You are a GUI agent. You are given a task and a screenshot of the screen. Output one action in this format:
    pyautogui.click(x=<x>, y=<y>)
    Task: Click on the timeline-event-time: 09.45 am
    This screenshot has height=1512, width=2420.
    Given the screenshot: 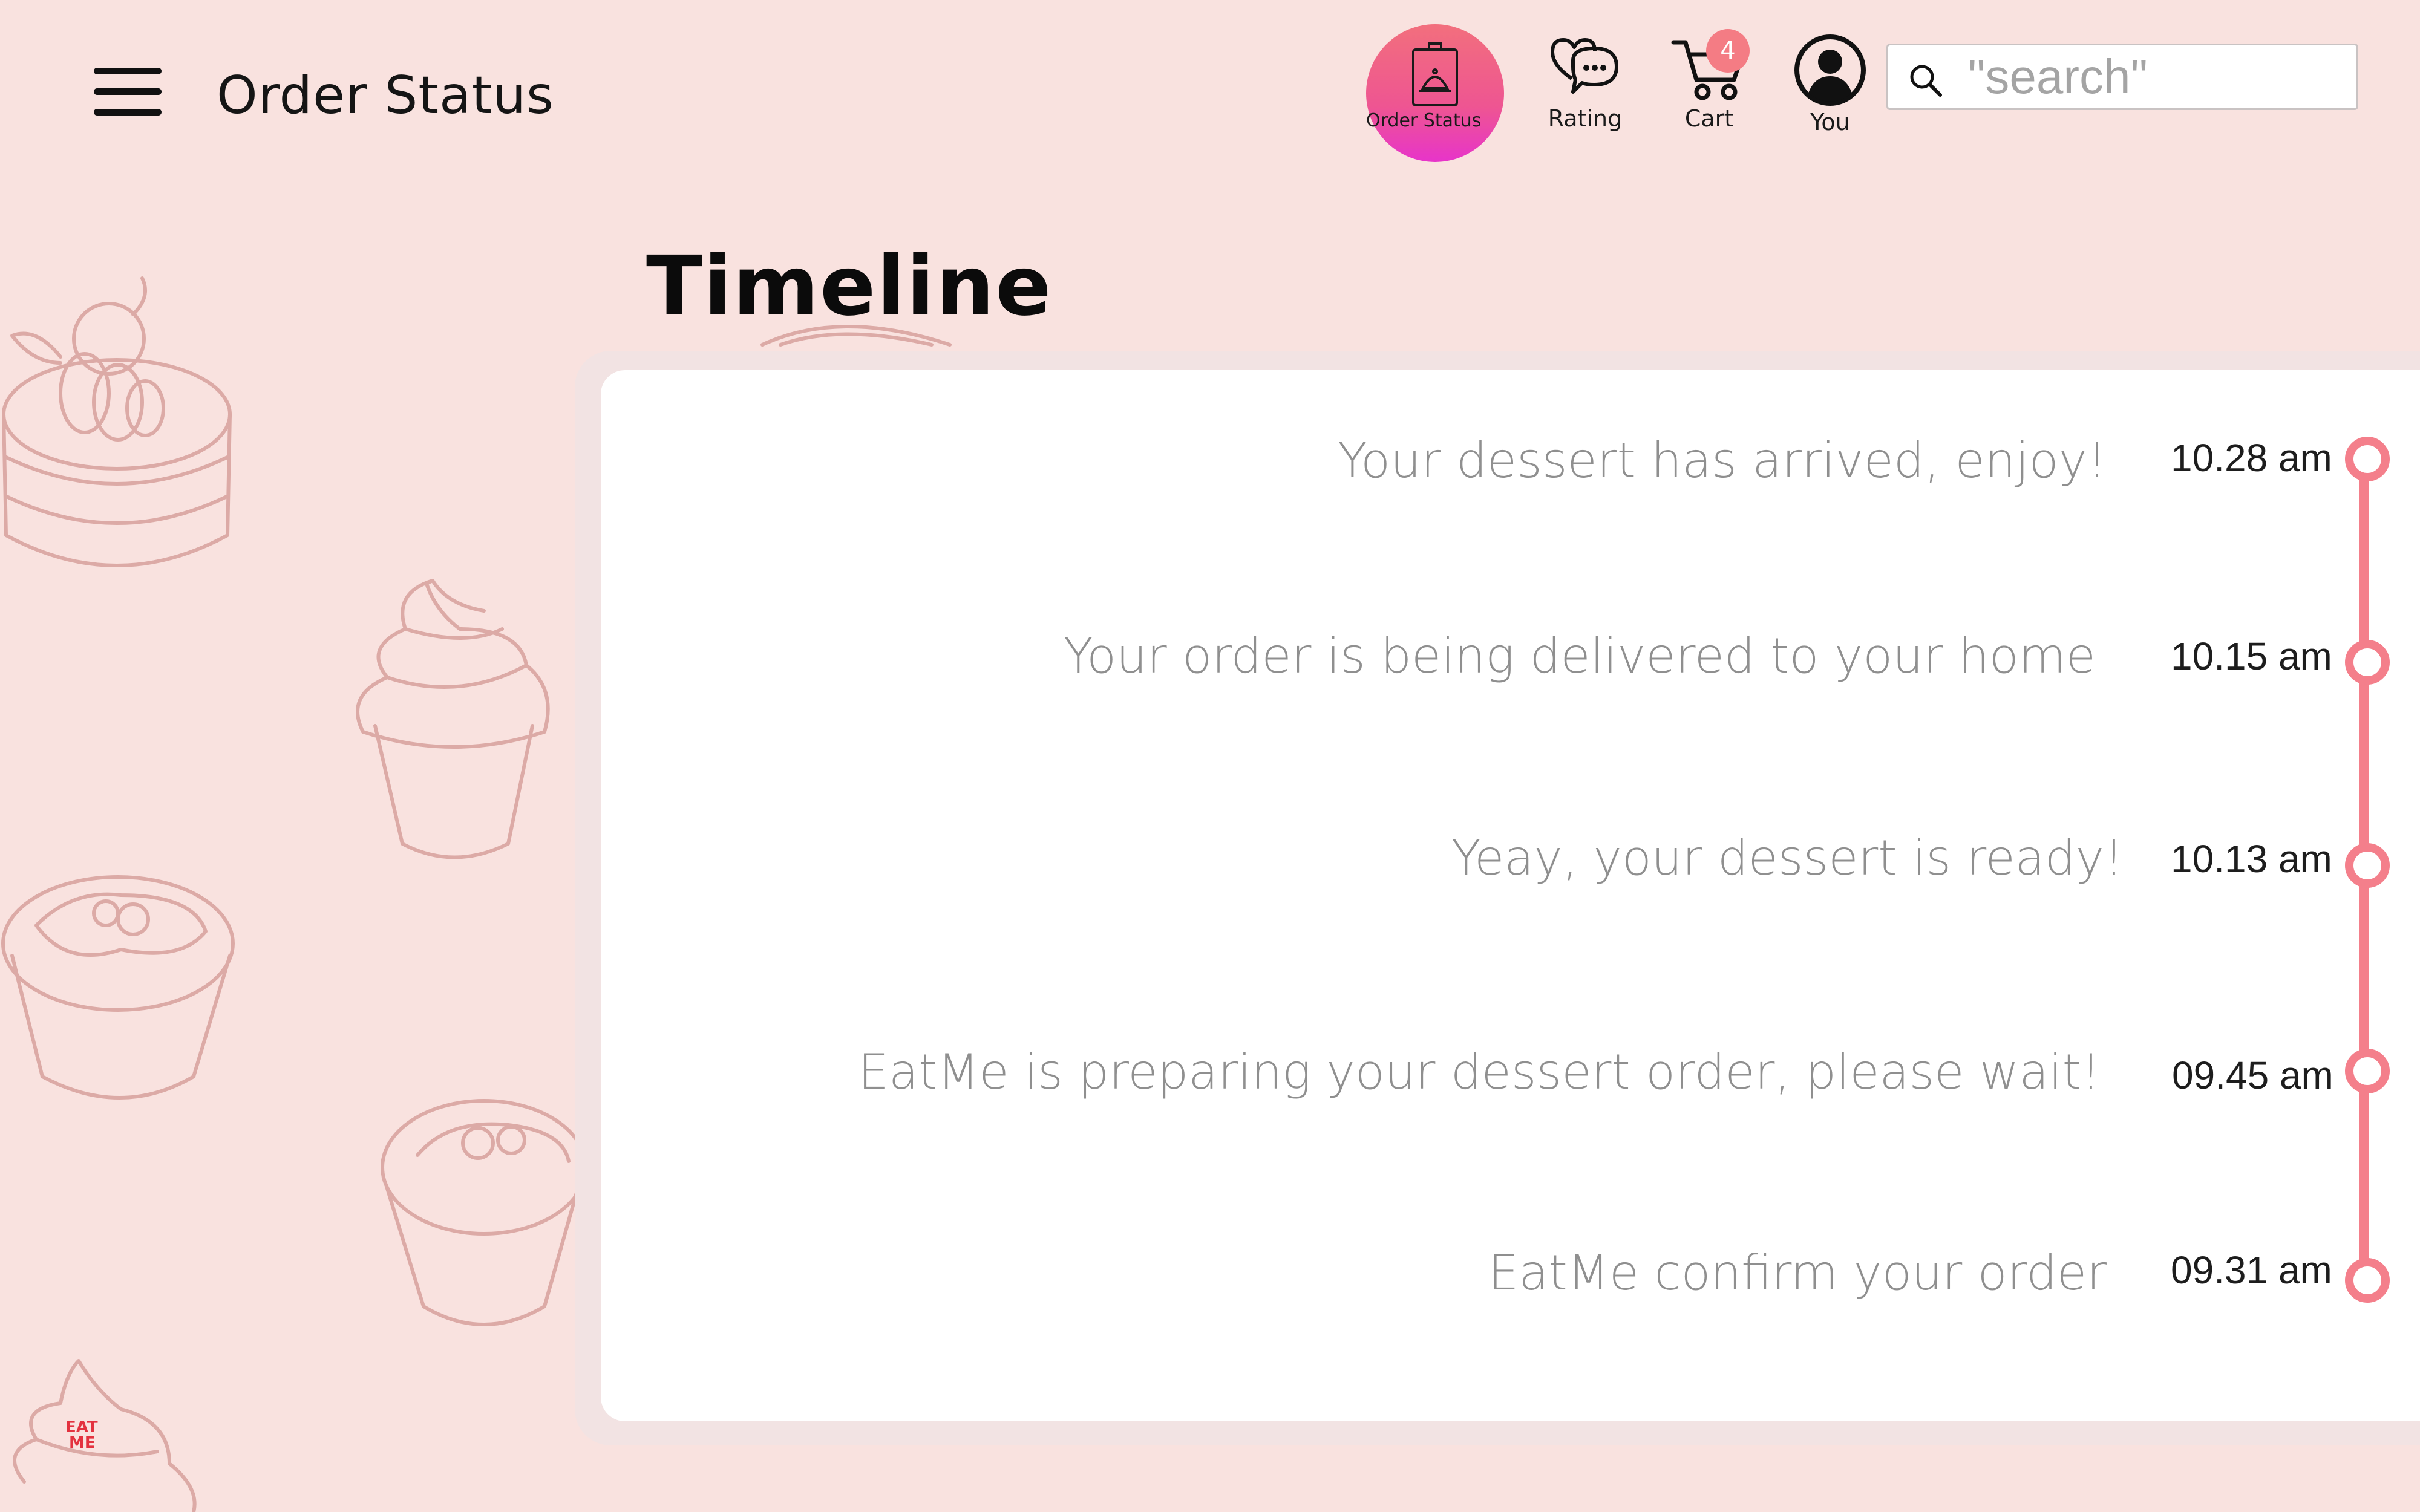 What is the action you would take?
    pyautogui.click(x=2252, y=1075)
    